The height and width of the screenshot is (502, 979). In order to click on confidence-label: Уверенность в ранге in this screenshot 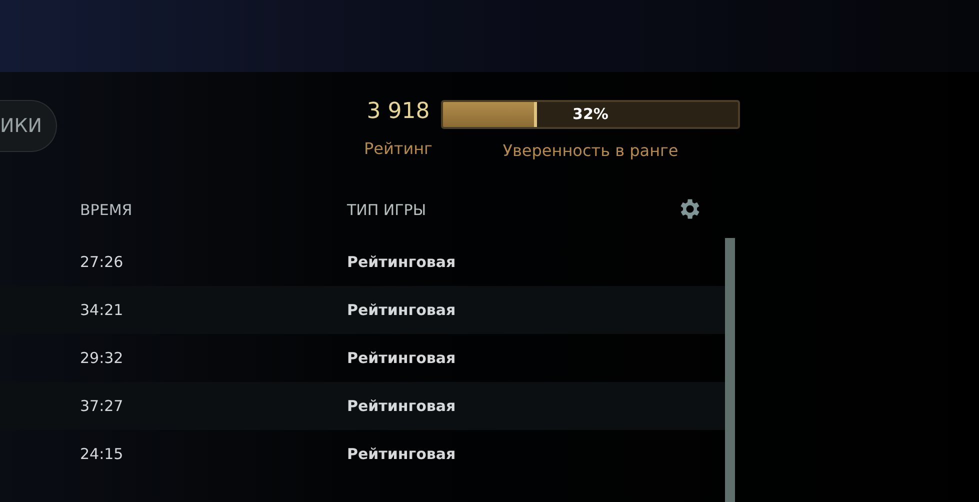, I will do `click(590, 151)`.